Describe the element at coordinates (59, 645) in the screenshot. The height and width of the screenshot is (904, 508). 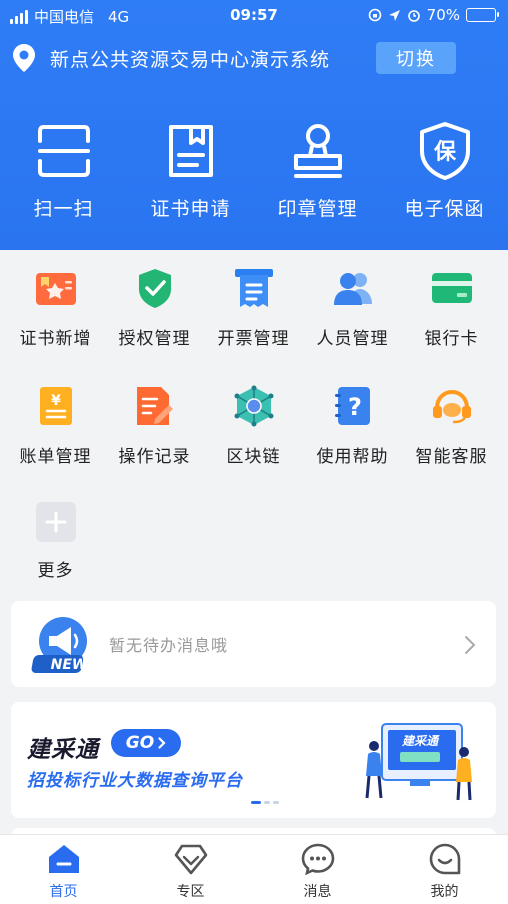
I see `megaphone-icon: NEW` at that location.